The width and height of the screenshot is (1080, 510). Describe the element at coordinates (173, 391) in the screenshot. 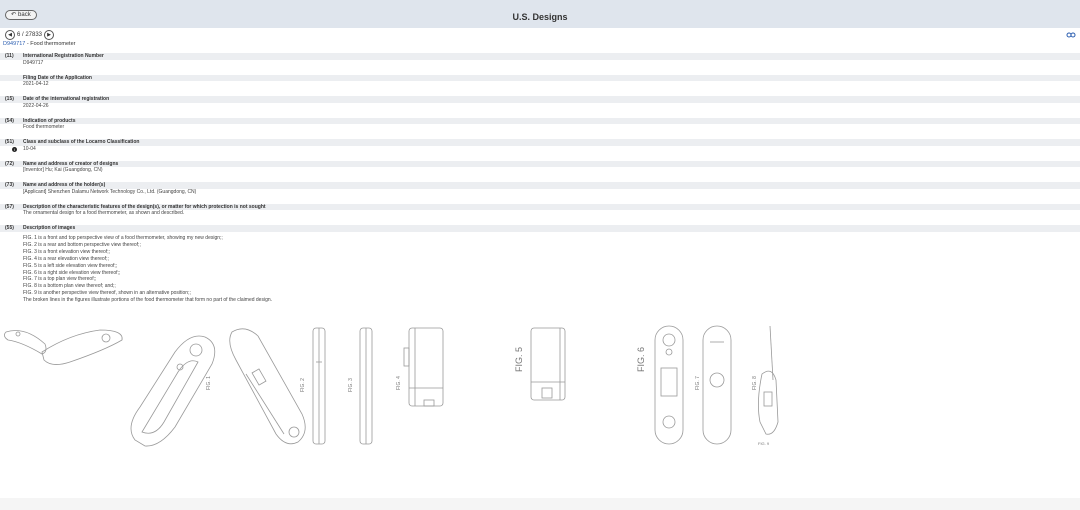

I see `figure-1-drawing: FIG. 1` at that location.